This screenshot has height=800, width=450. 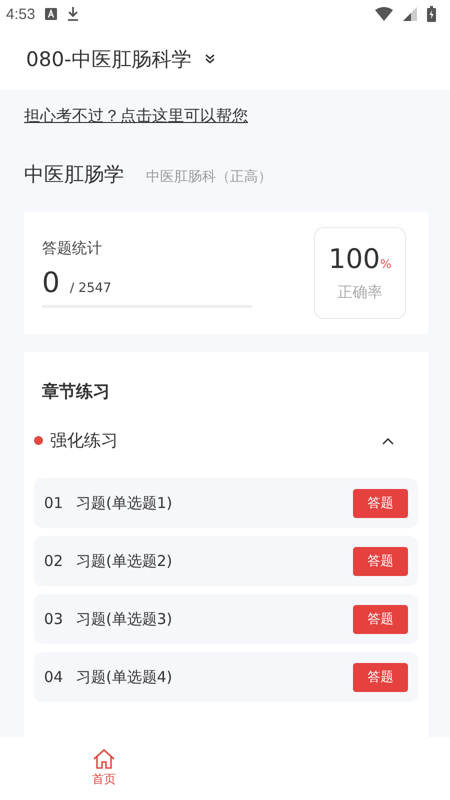 I want to click on status-time: 4:53, so click(x=21, y=14).